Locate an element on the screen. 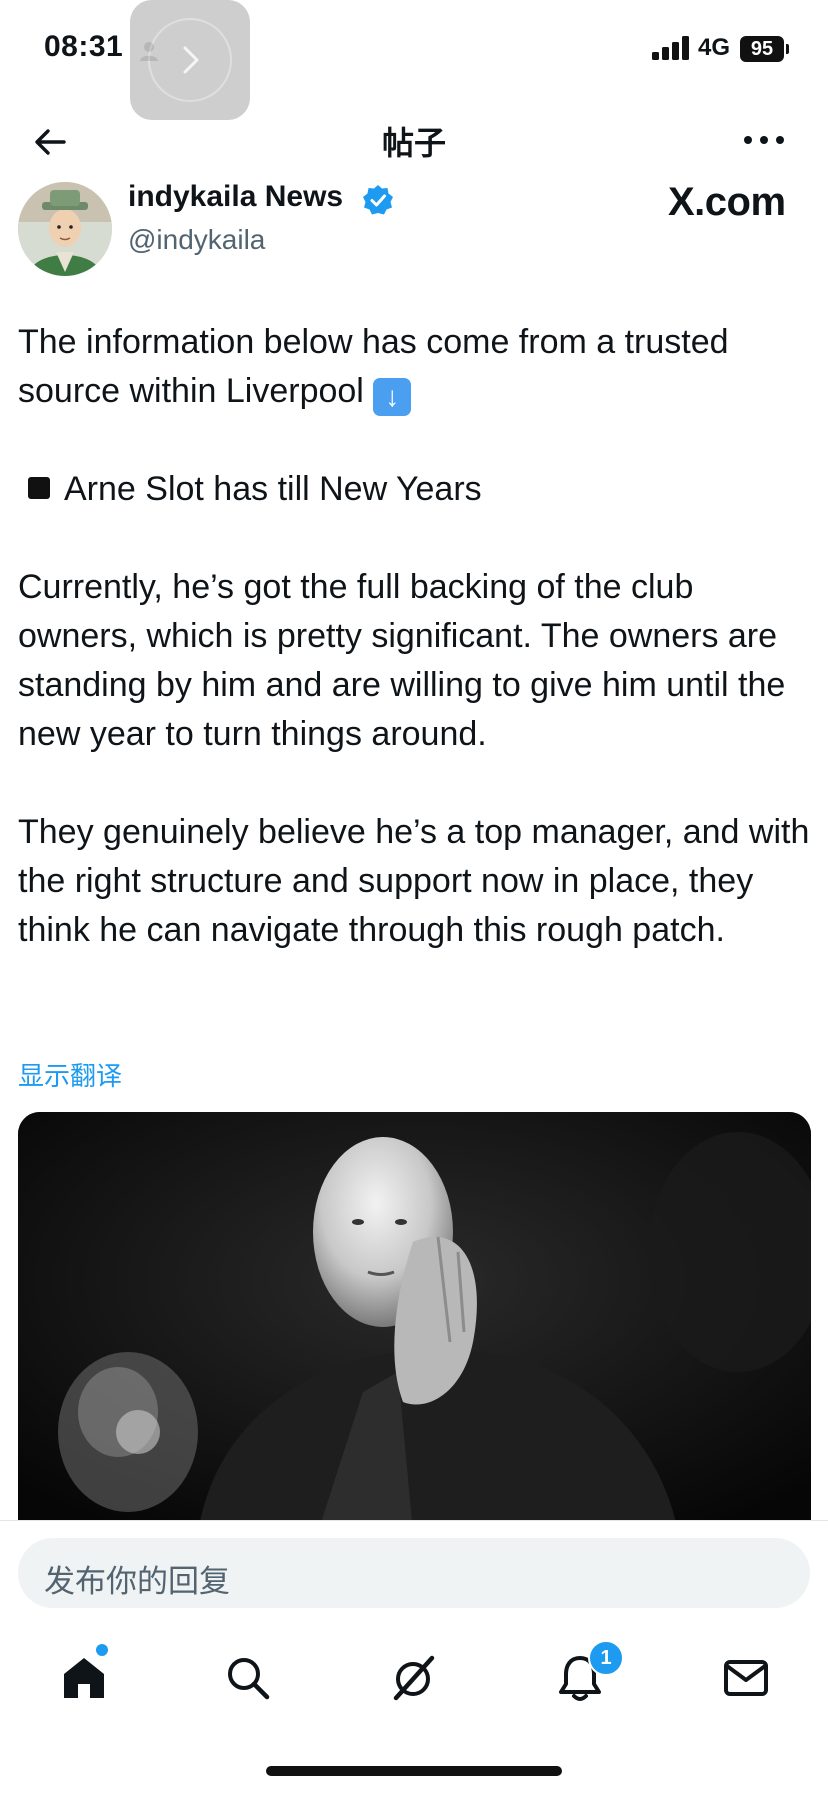  grok-icon is located at coordinates (414, 1678).